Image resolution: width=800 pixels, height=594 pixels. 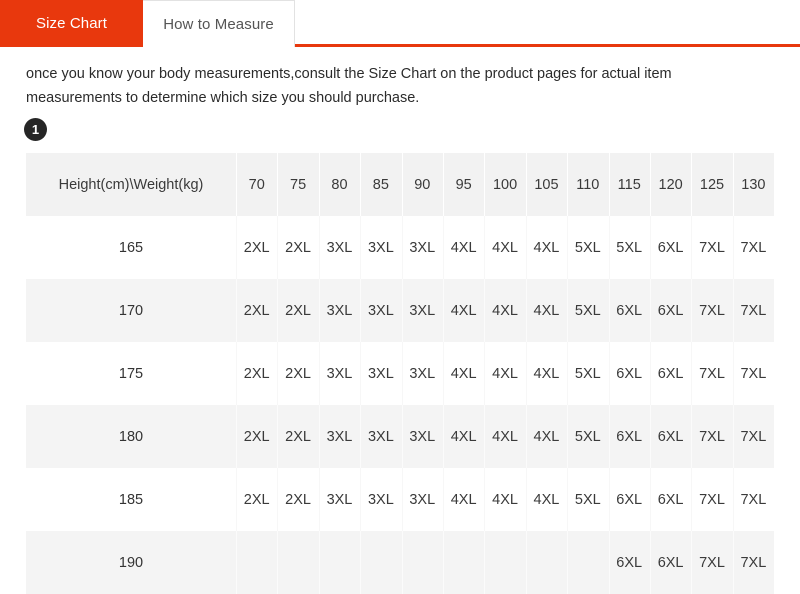 I want to click on height-label-cell: 170, so click(x=131, y=310).